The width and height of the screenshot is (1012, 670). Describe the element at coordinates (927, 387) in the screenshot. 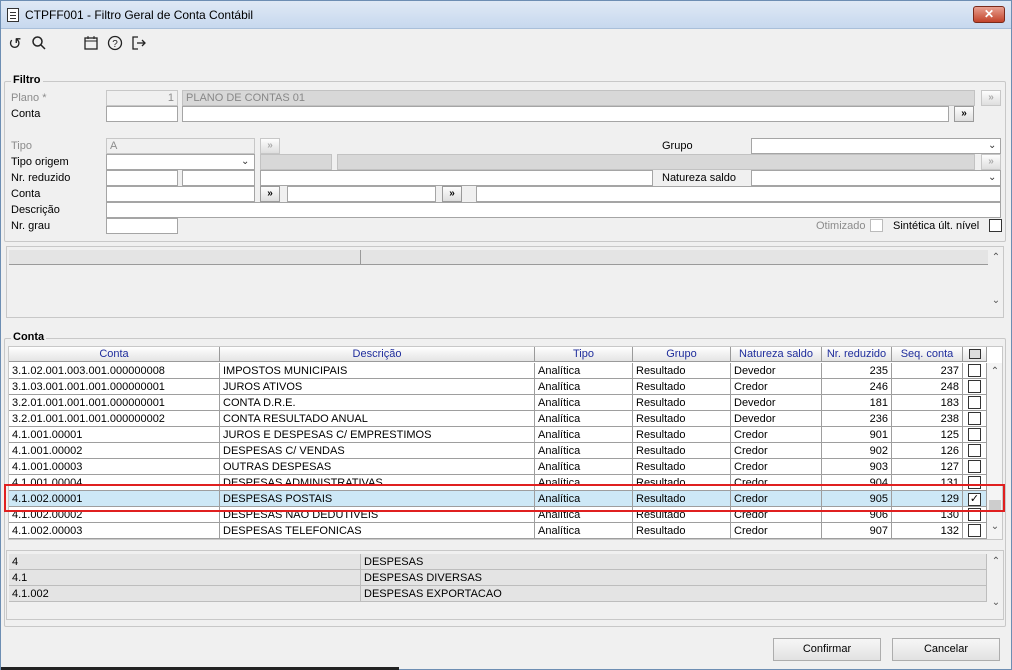

I see `cell-seq-conta: 248` at that location.